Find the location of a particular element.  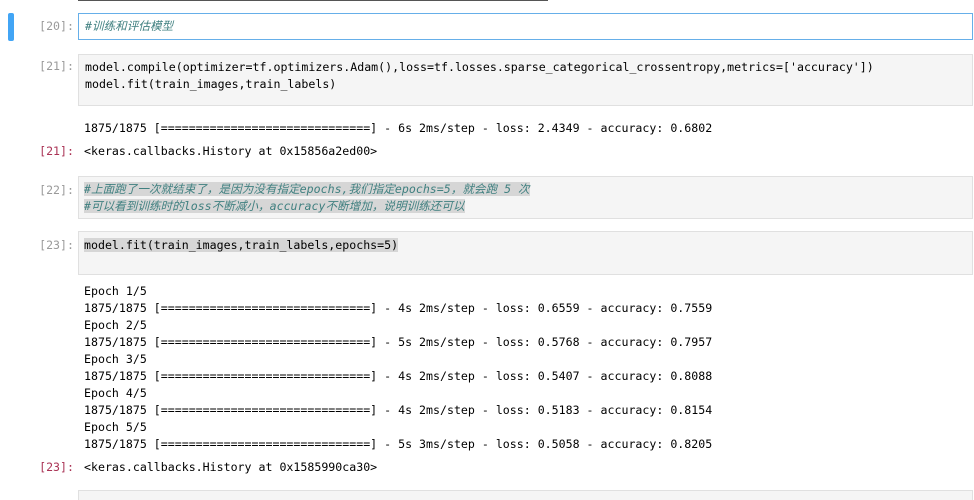

cell-22-comment-2: #可以看到训练时的loss不断减小，accuracy不断增加，说明训练还可以 is located at coordinates (274, 206).